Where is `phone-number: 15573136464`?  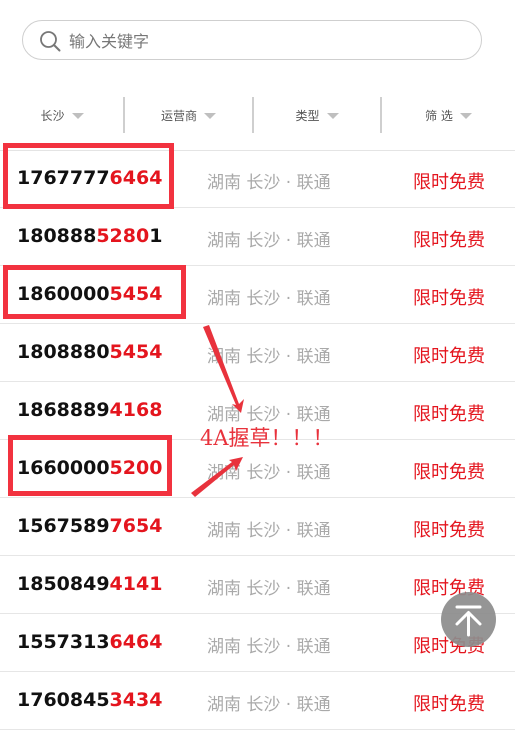 phone-number: 15573136464 is located at coordinates (90, 642).